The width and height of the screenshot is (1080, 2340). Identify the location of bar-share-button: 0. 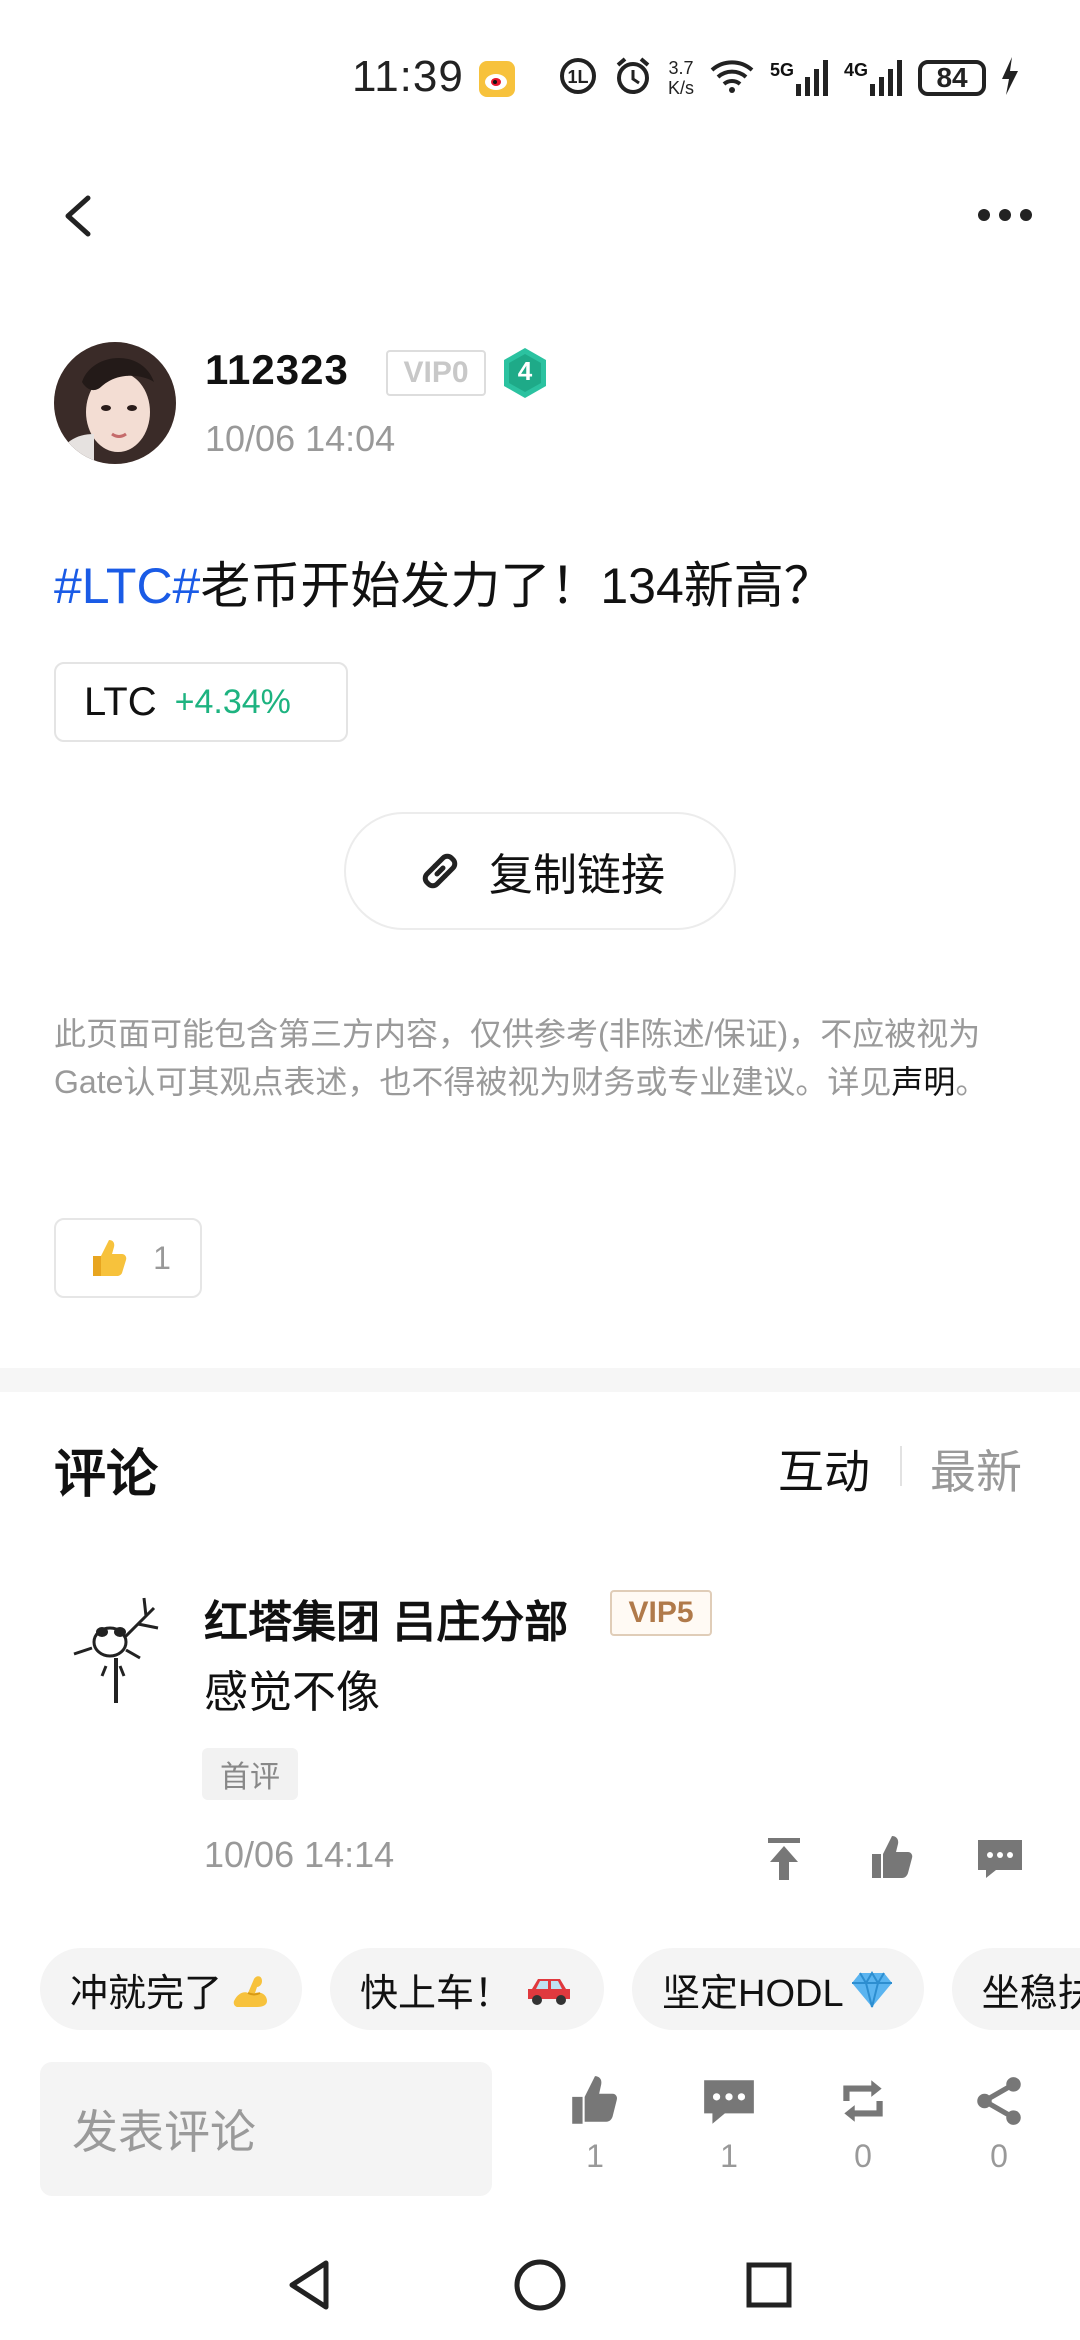
(999, 2132).